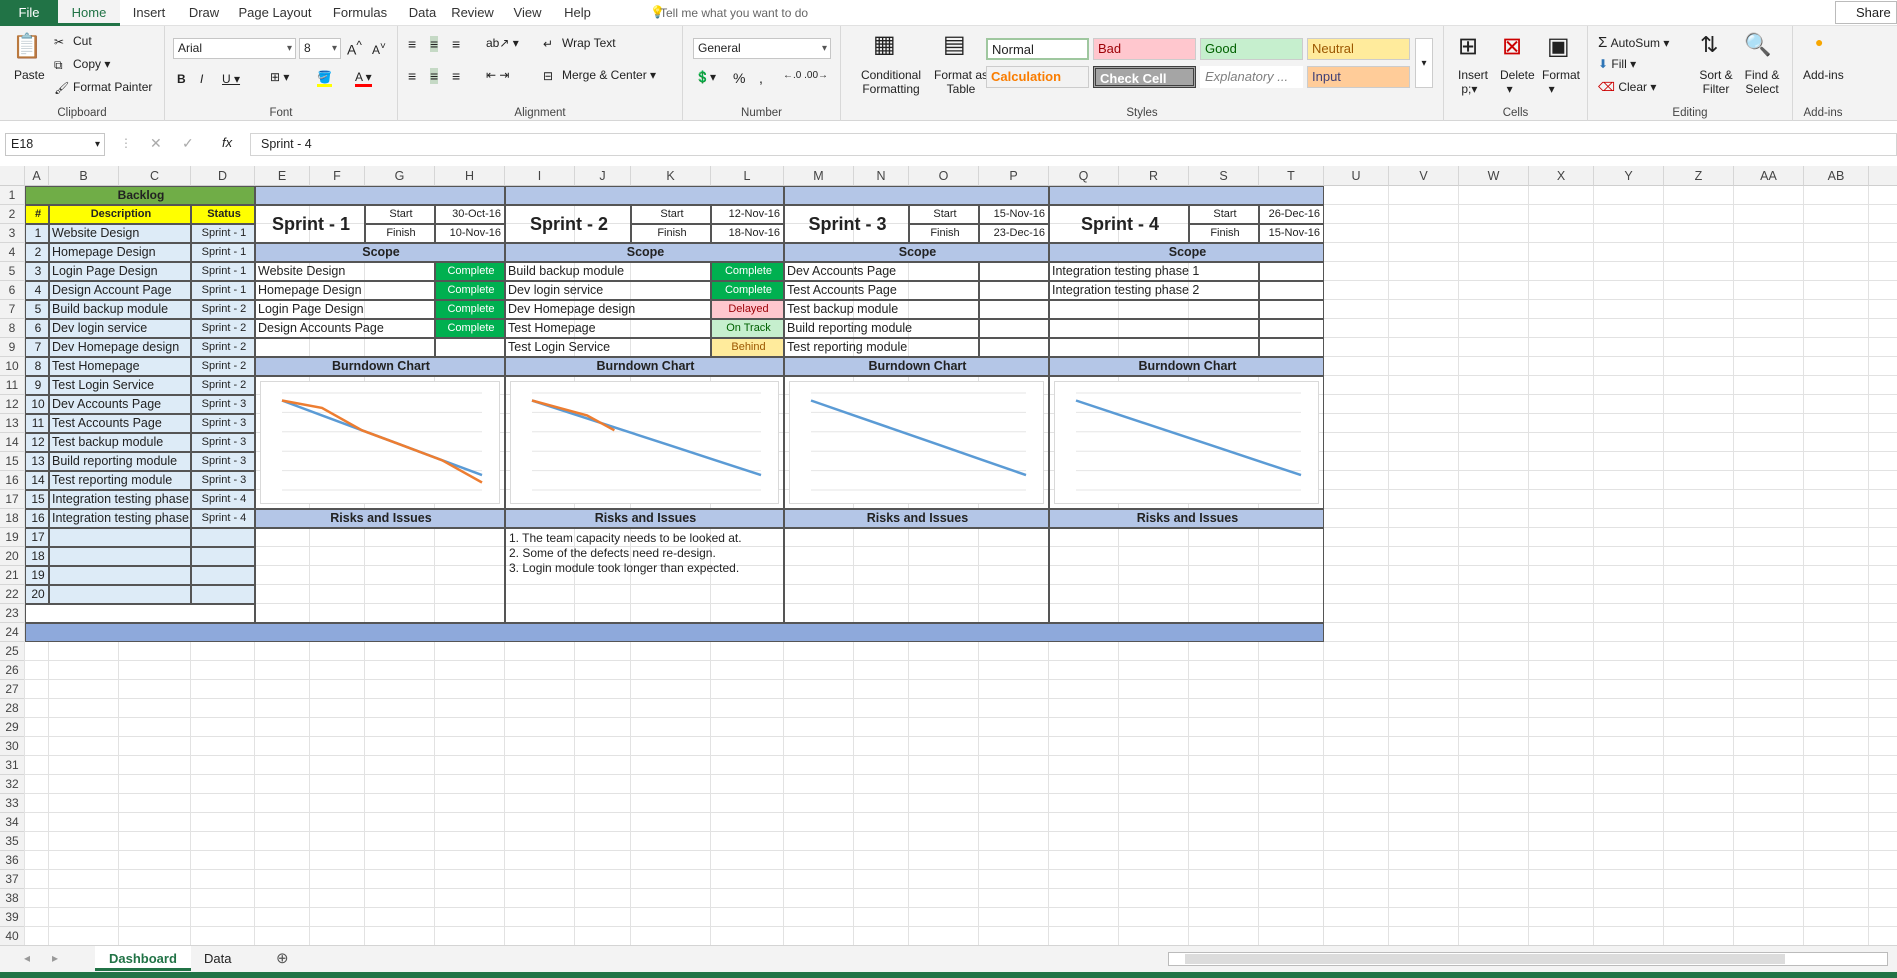 This screenshot has width=1897, height=978. Describe the element at coordinates (1883, 176) in the screenshot. I see `column-header: A` at that location.